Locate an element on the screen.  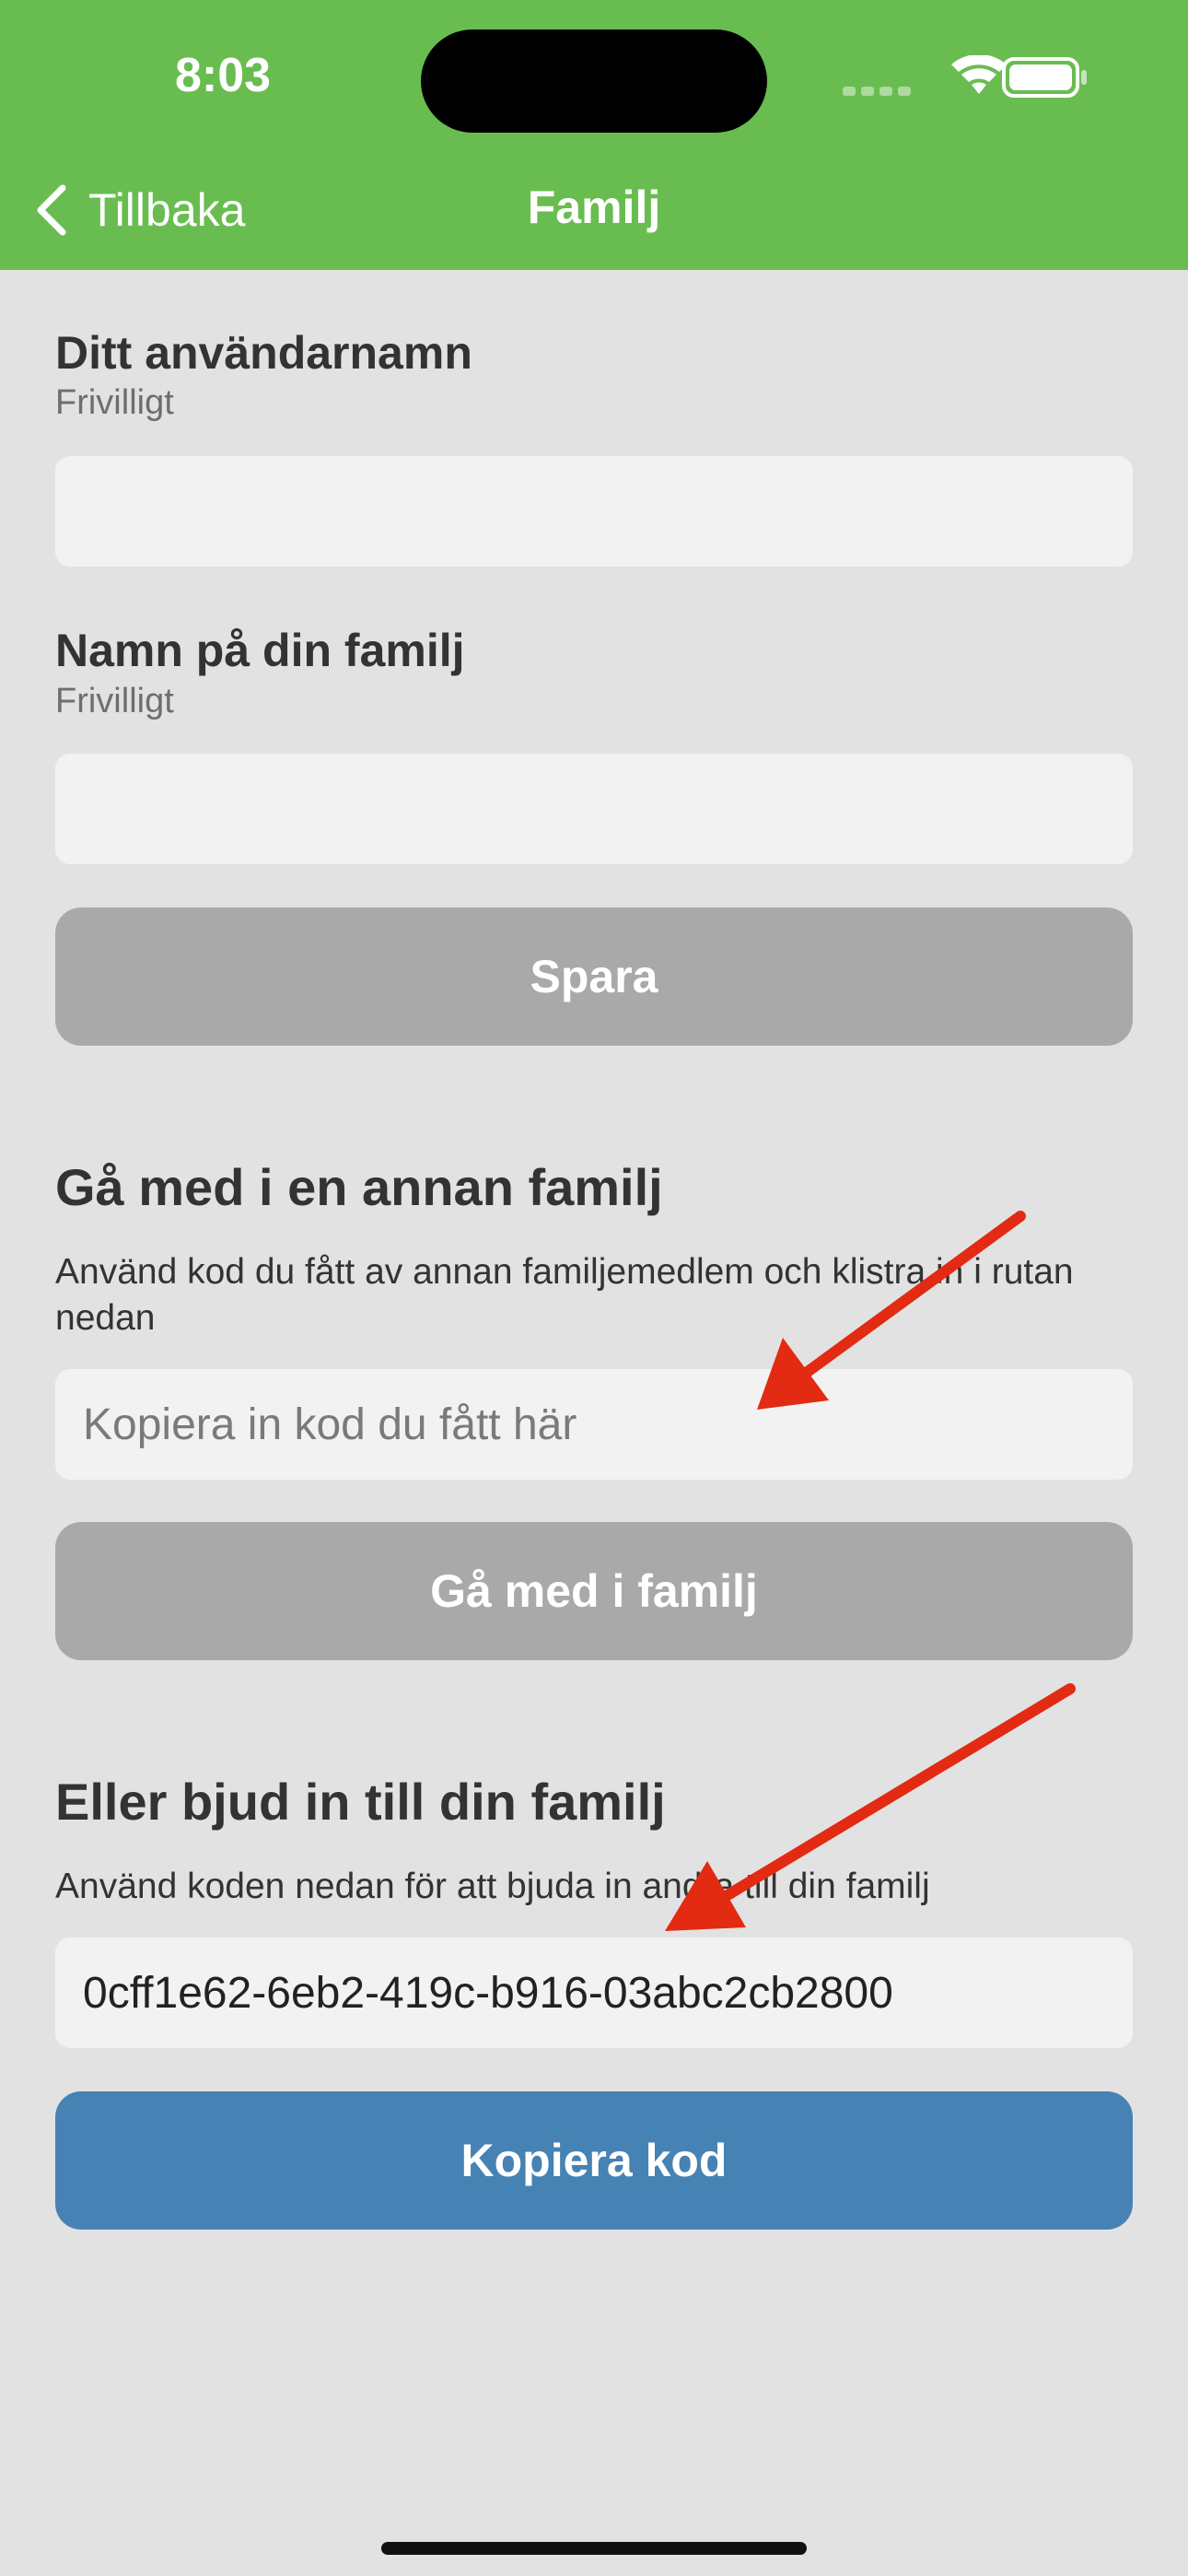
username-label: Ditt användarnamn is located at coordinates (263, 353).